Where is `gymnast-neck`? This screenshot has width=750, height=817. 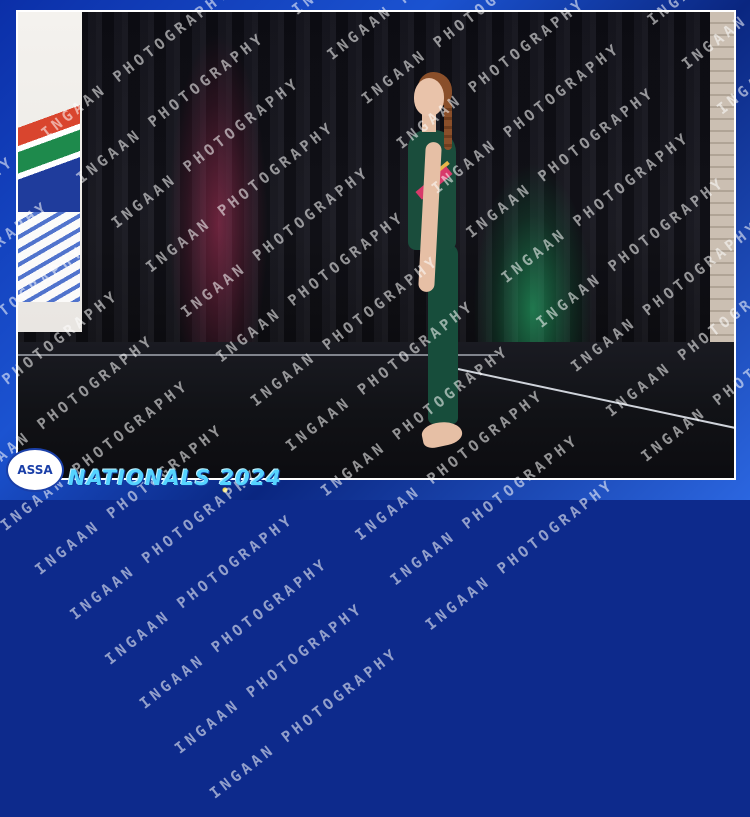 gymnast-neck is located at coordinates (429, 123).